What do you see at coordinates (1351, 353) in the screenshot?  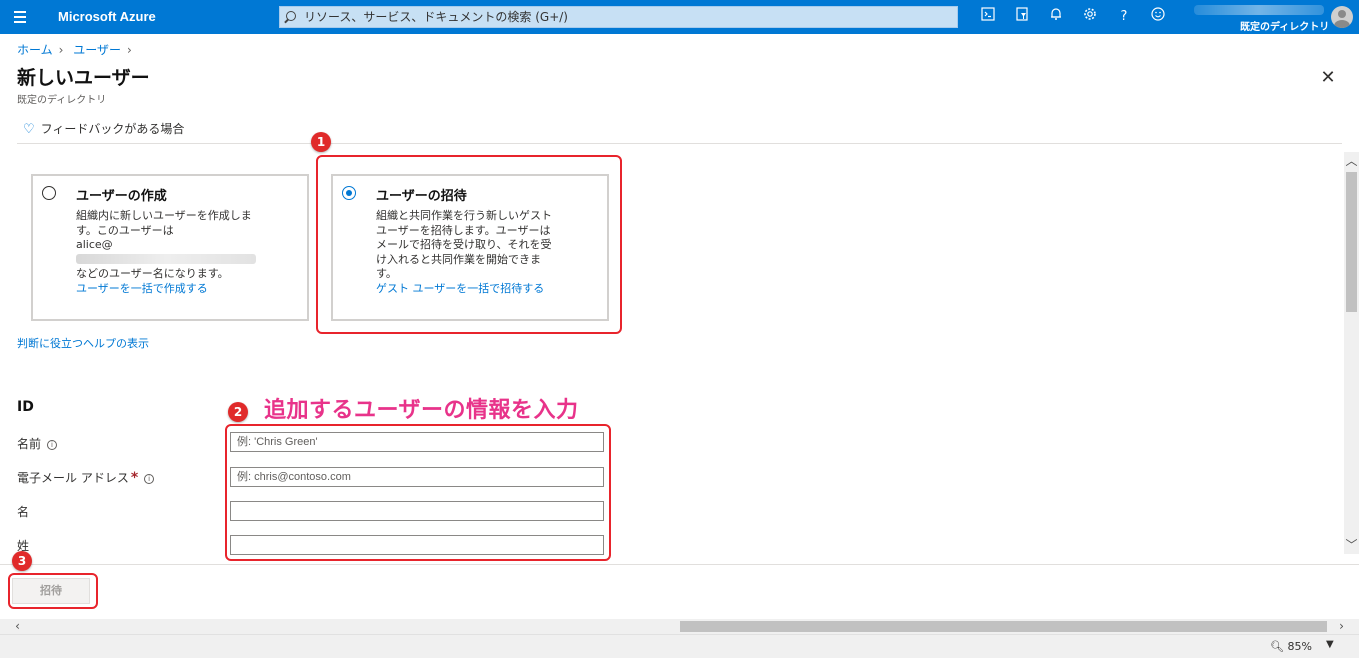 I see `vertical-scrollbar: ︿ ﹀` at bounding box center [1351, 353].